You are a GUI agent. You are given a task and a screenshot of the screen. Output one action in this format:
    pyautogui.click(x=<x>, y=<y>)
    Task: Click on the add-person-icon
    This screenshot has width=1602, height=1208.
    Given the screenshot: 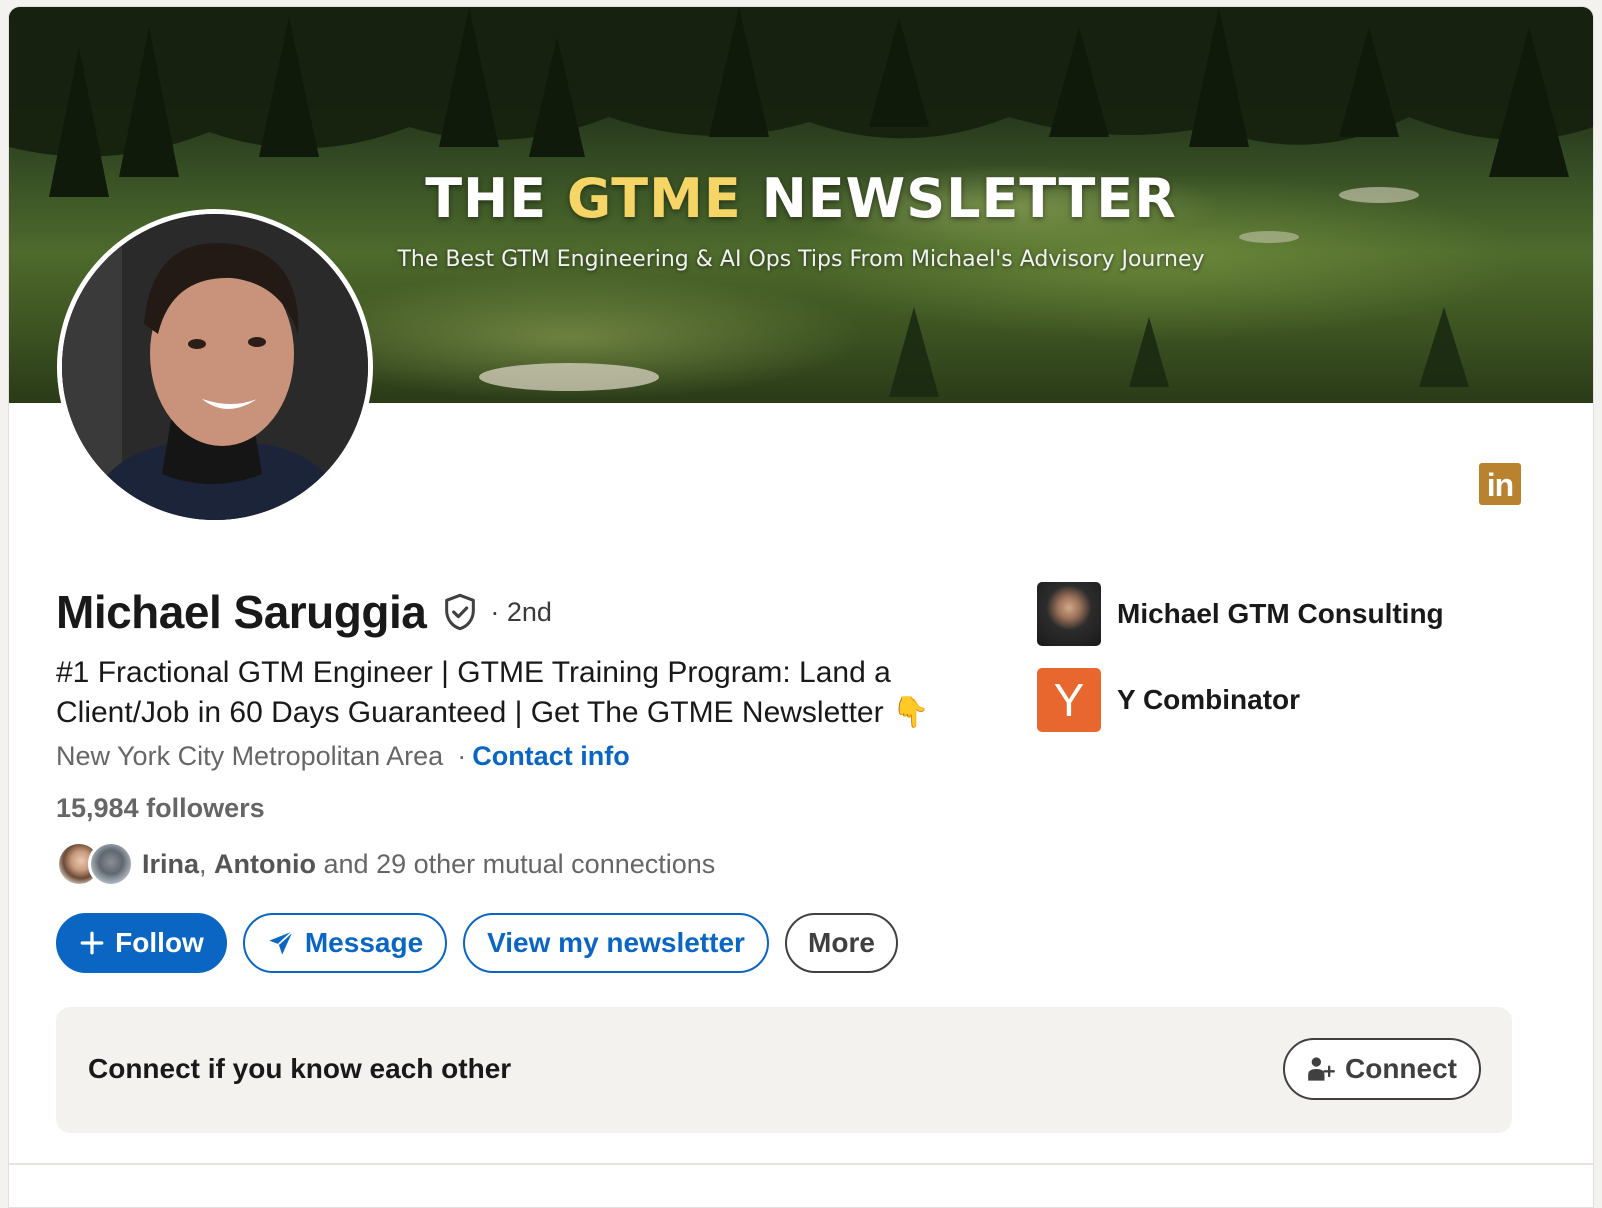 What is the action you would take?
    pyautogui.click(x=1321, y=1069)
    